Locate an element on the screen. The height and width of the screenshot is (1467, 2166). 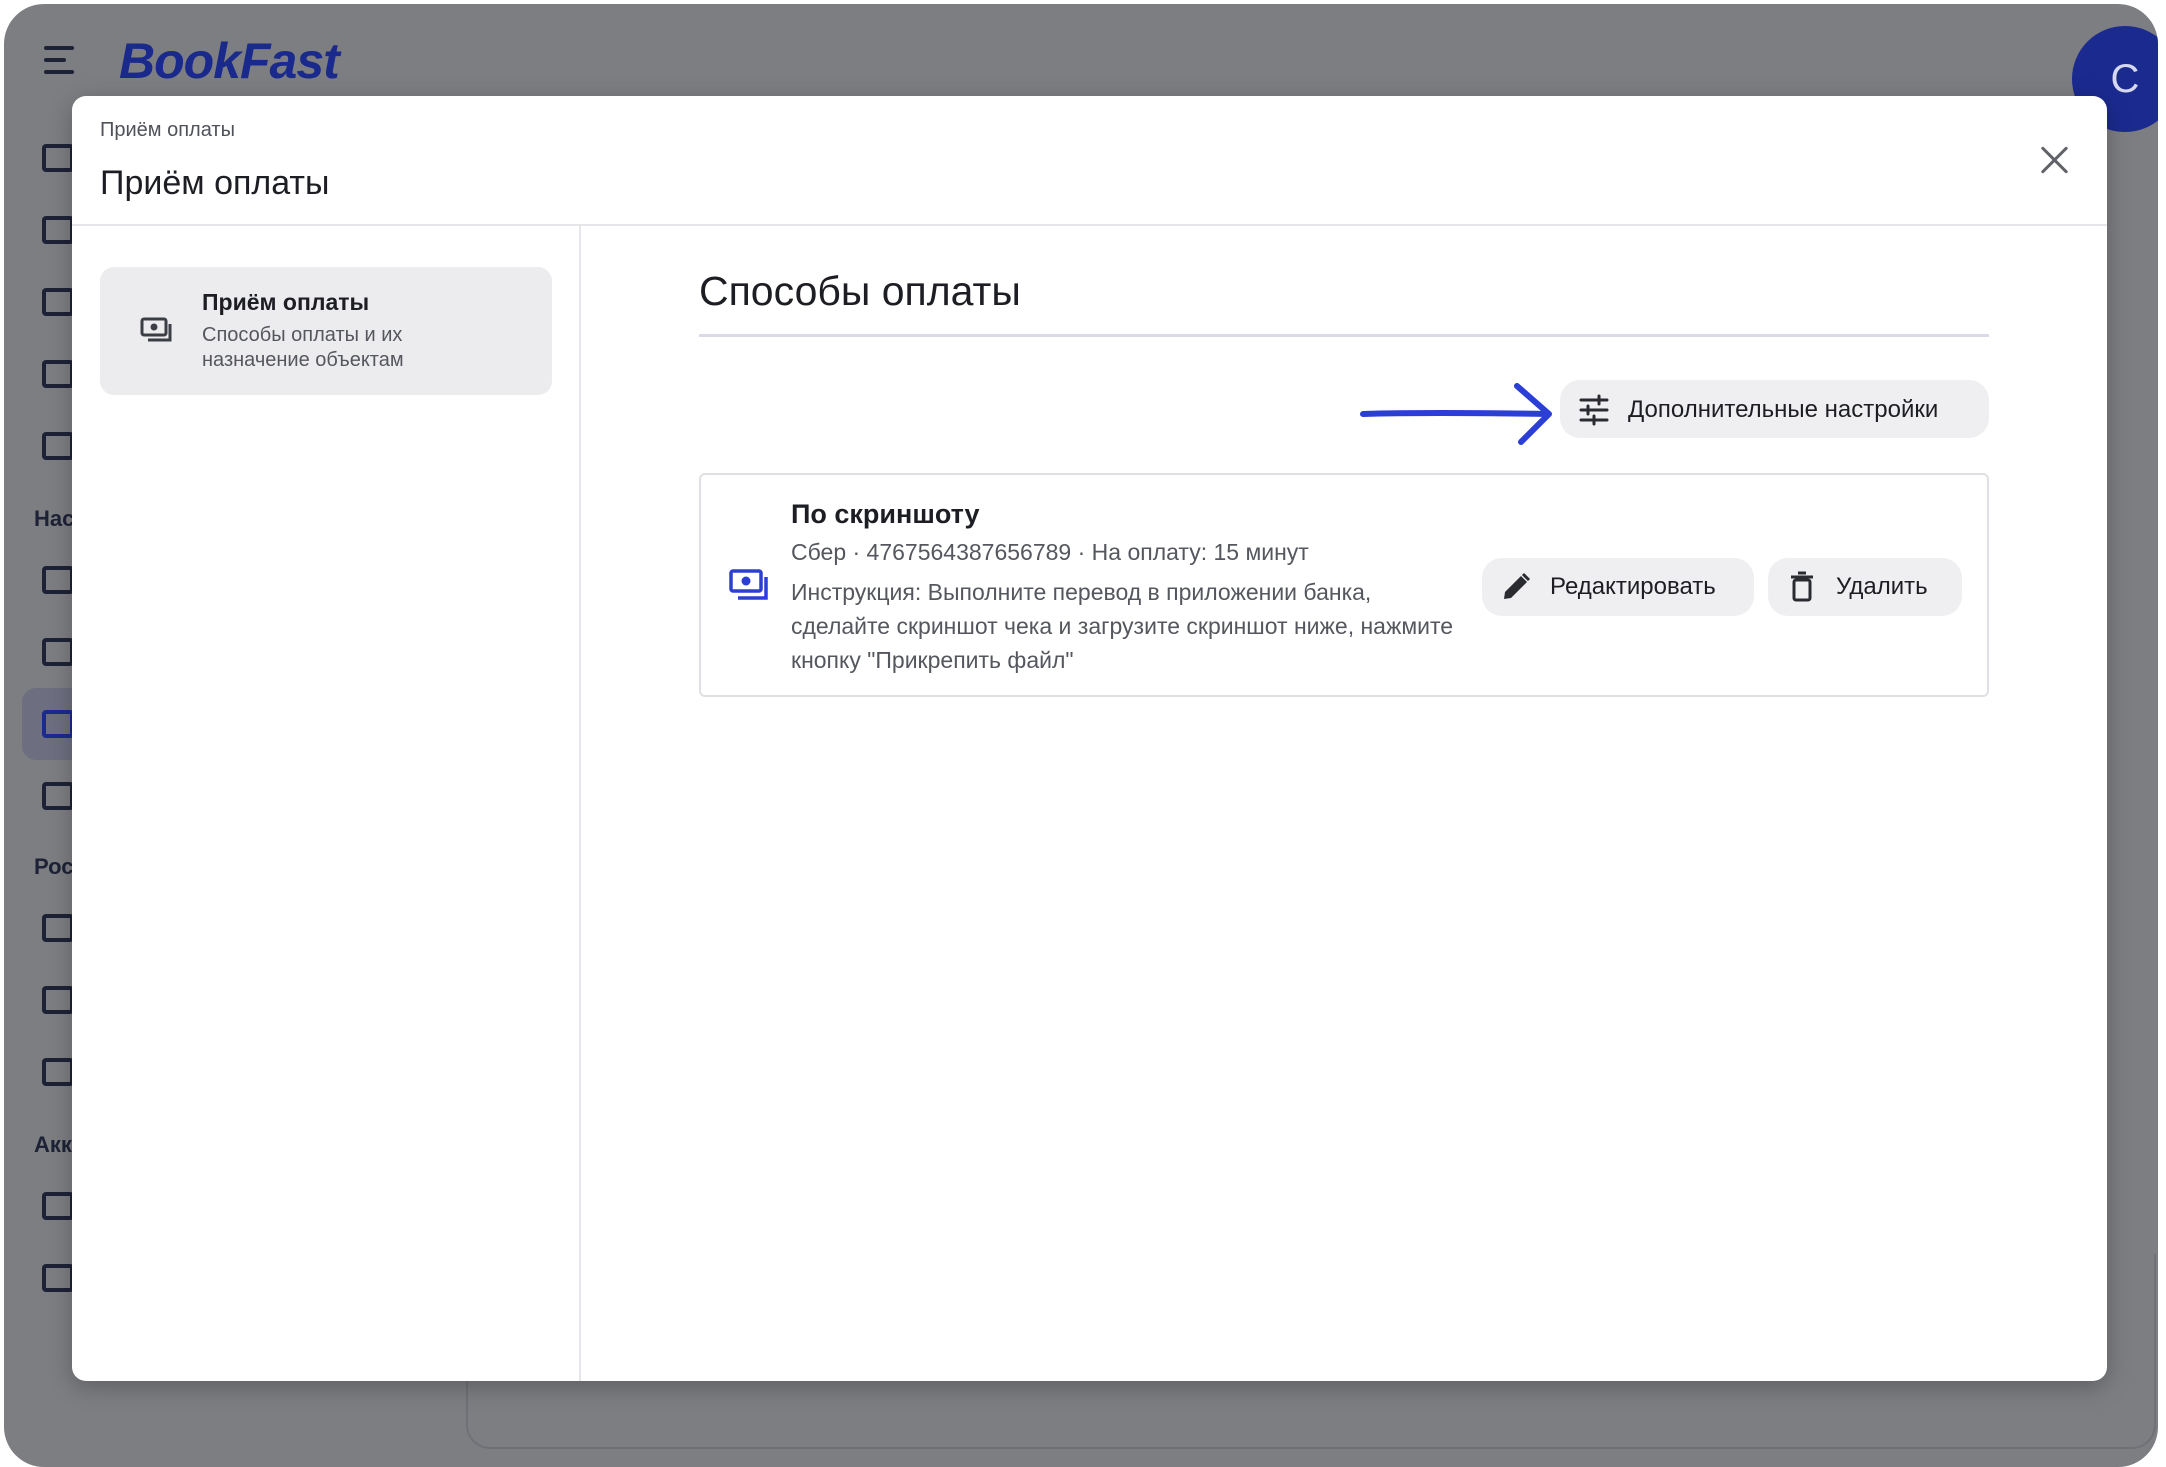
sidebar-chat-icon is located at coordinates (58, 446).